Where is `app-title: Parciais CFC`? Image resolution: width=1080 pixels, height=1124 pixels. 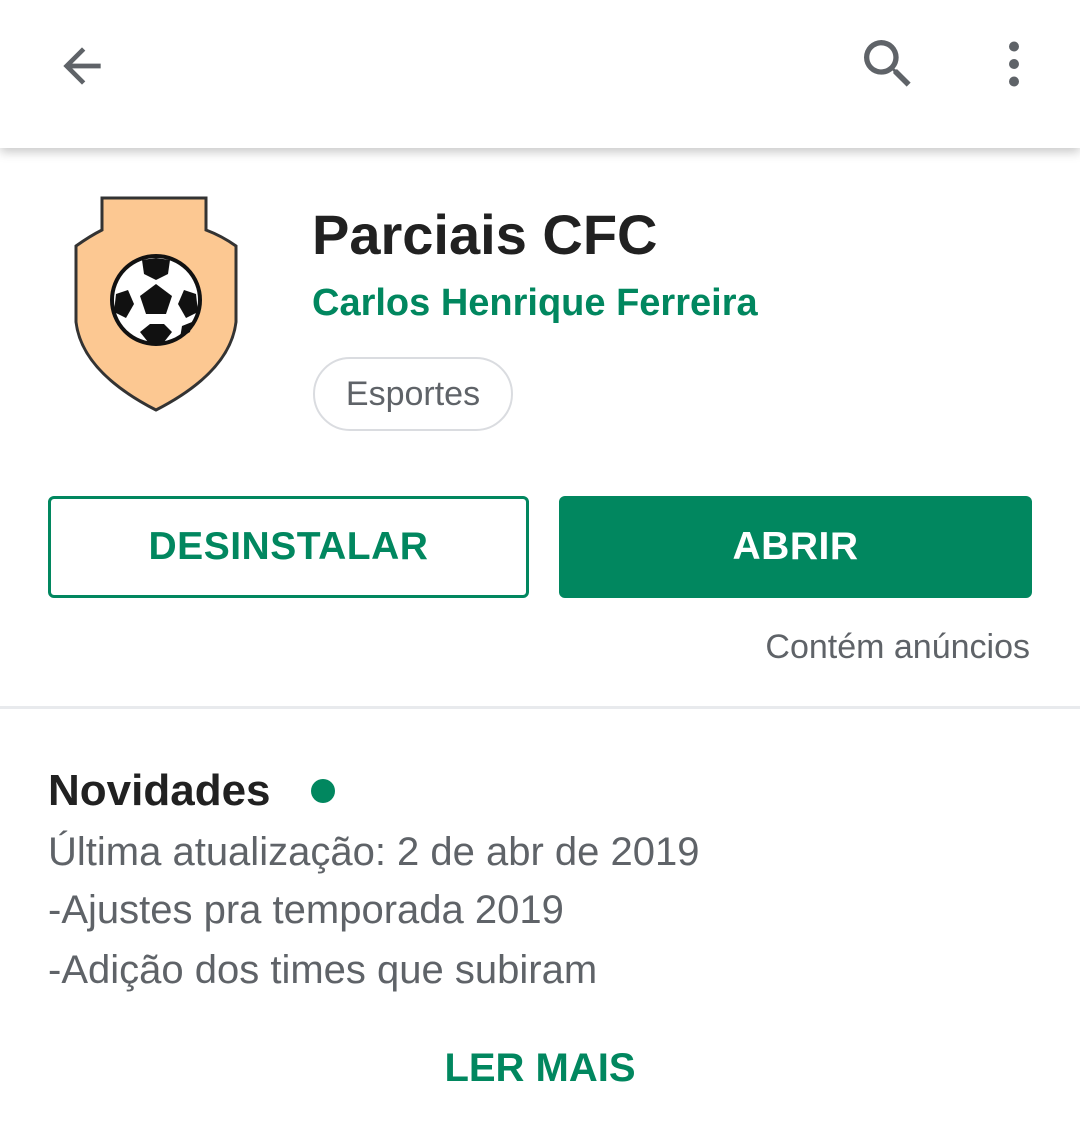
app-title: Parciais CFC is located at coordinates (485, 234).